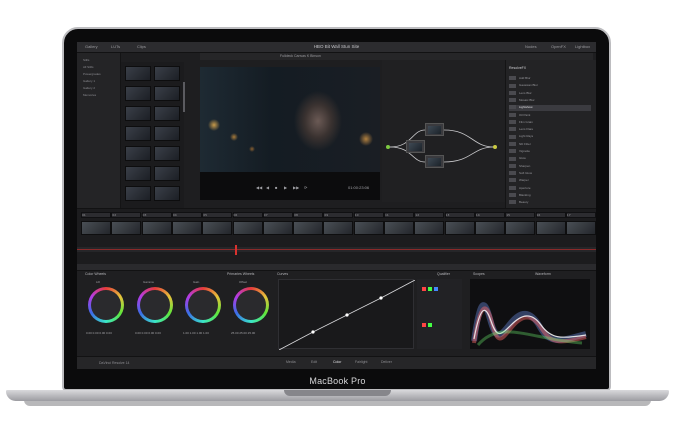 The height and width of the screenshot is (429, 675). What do you see at coordinates (100, 81) in the screenshot?
I see `gallery-item: Gallery 1` at bounding box center [100, 81].